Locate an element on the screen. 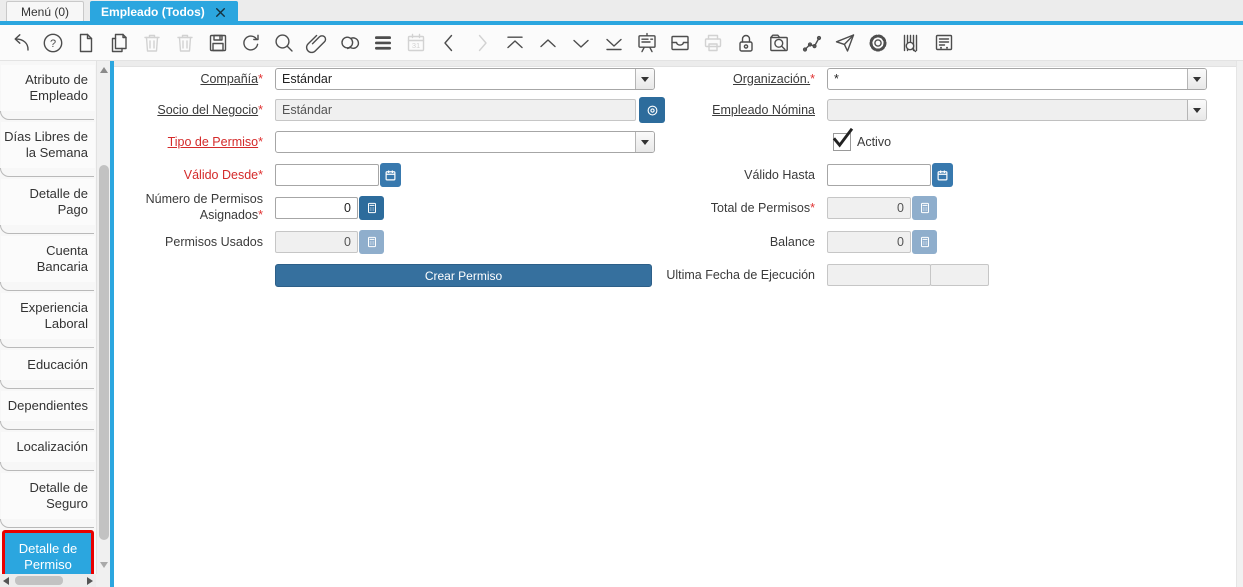 The image size is (1243, 587). sidebar-item-localizacion: Localización is located at coordinates (48, 447).